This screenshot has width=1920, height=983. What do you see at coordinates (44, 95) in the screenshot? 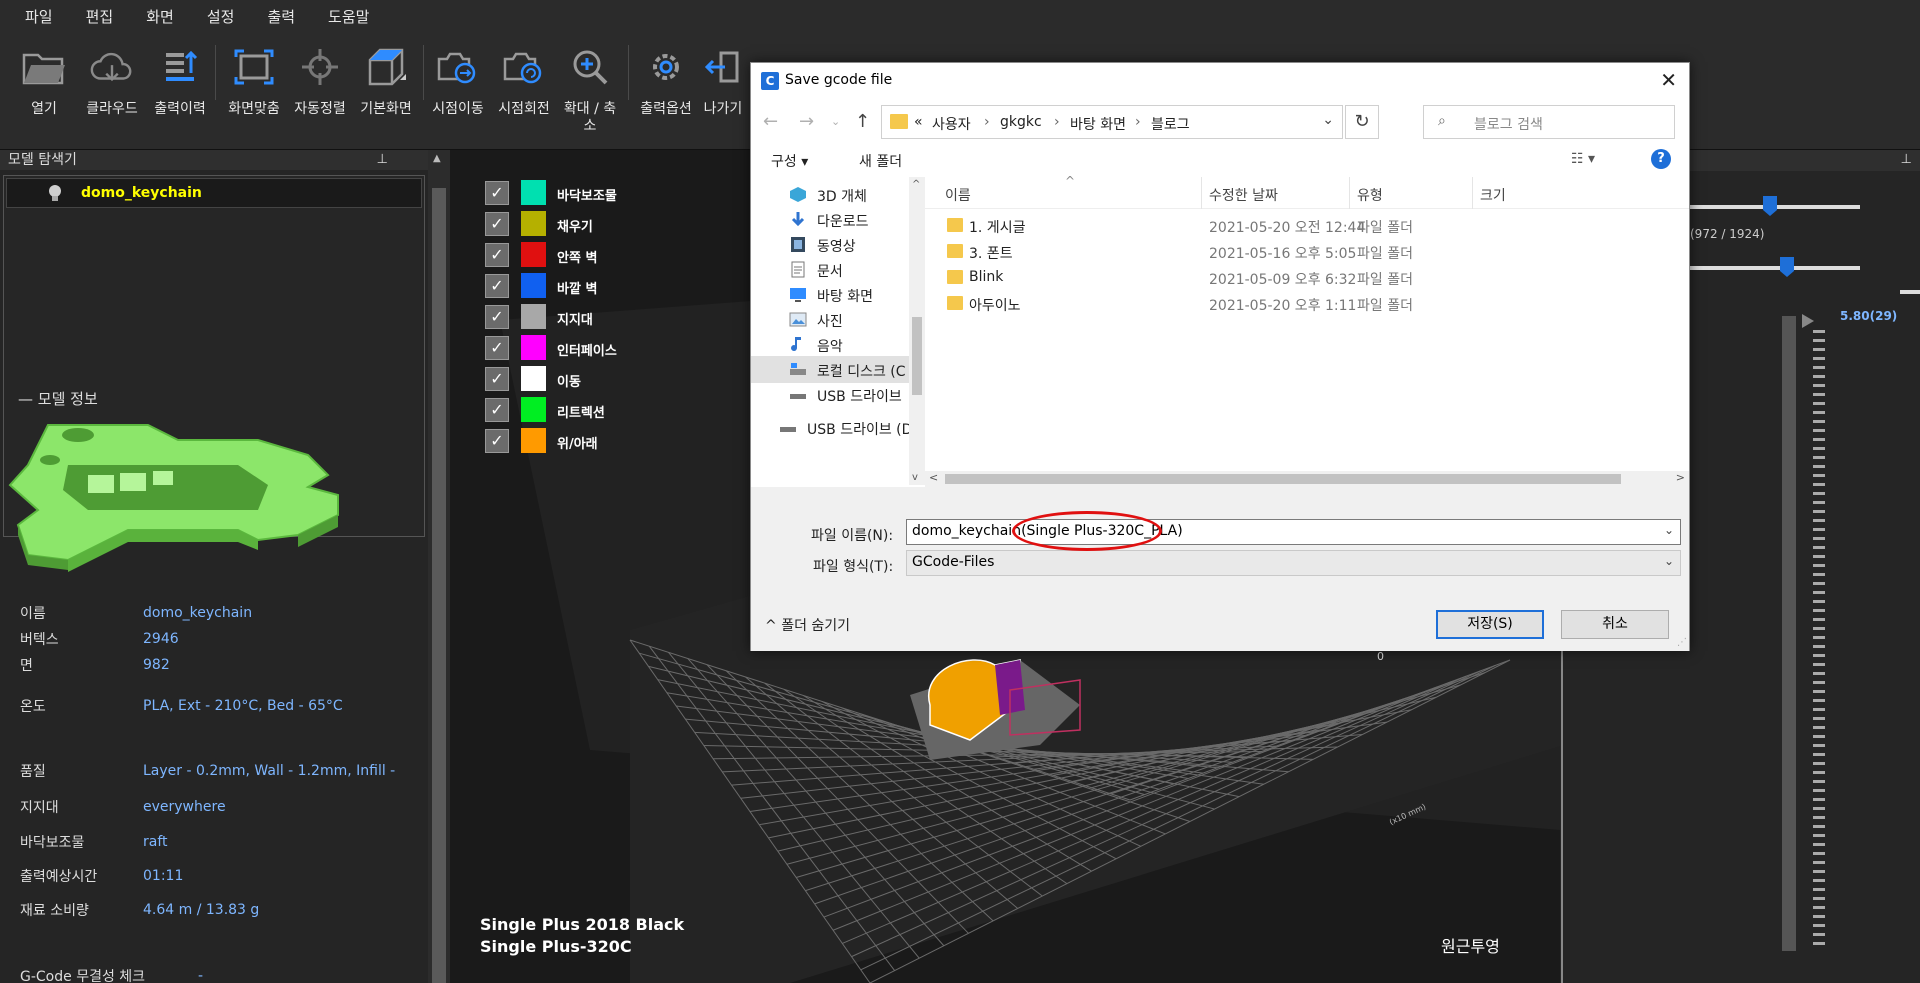
I see `open-button: 열기` at bounding box center [44, 95].